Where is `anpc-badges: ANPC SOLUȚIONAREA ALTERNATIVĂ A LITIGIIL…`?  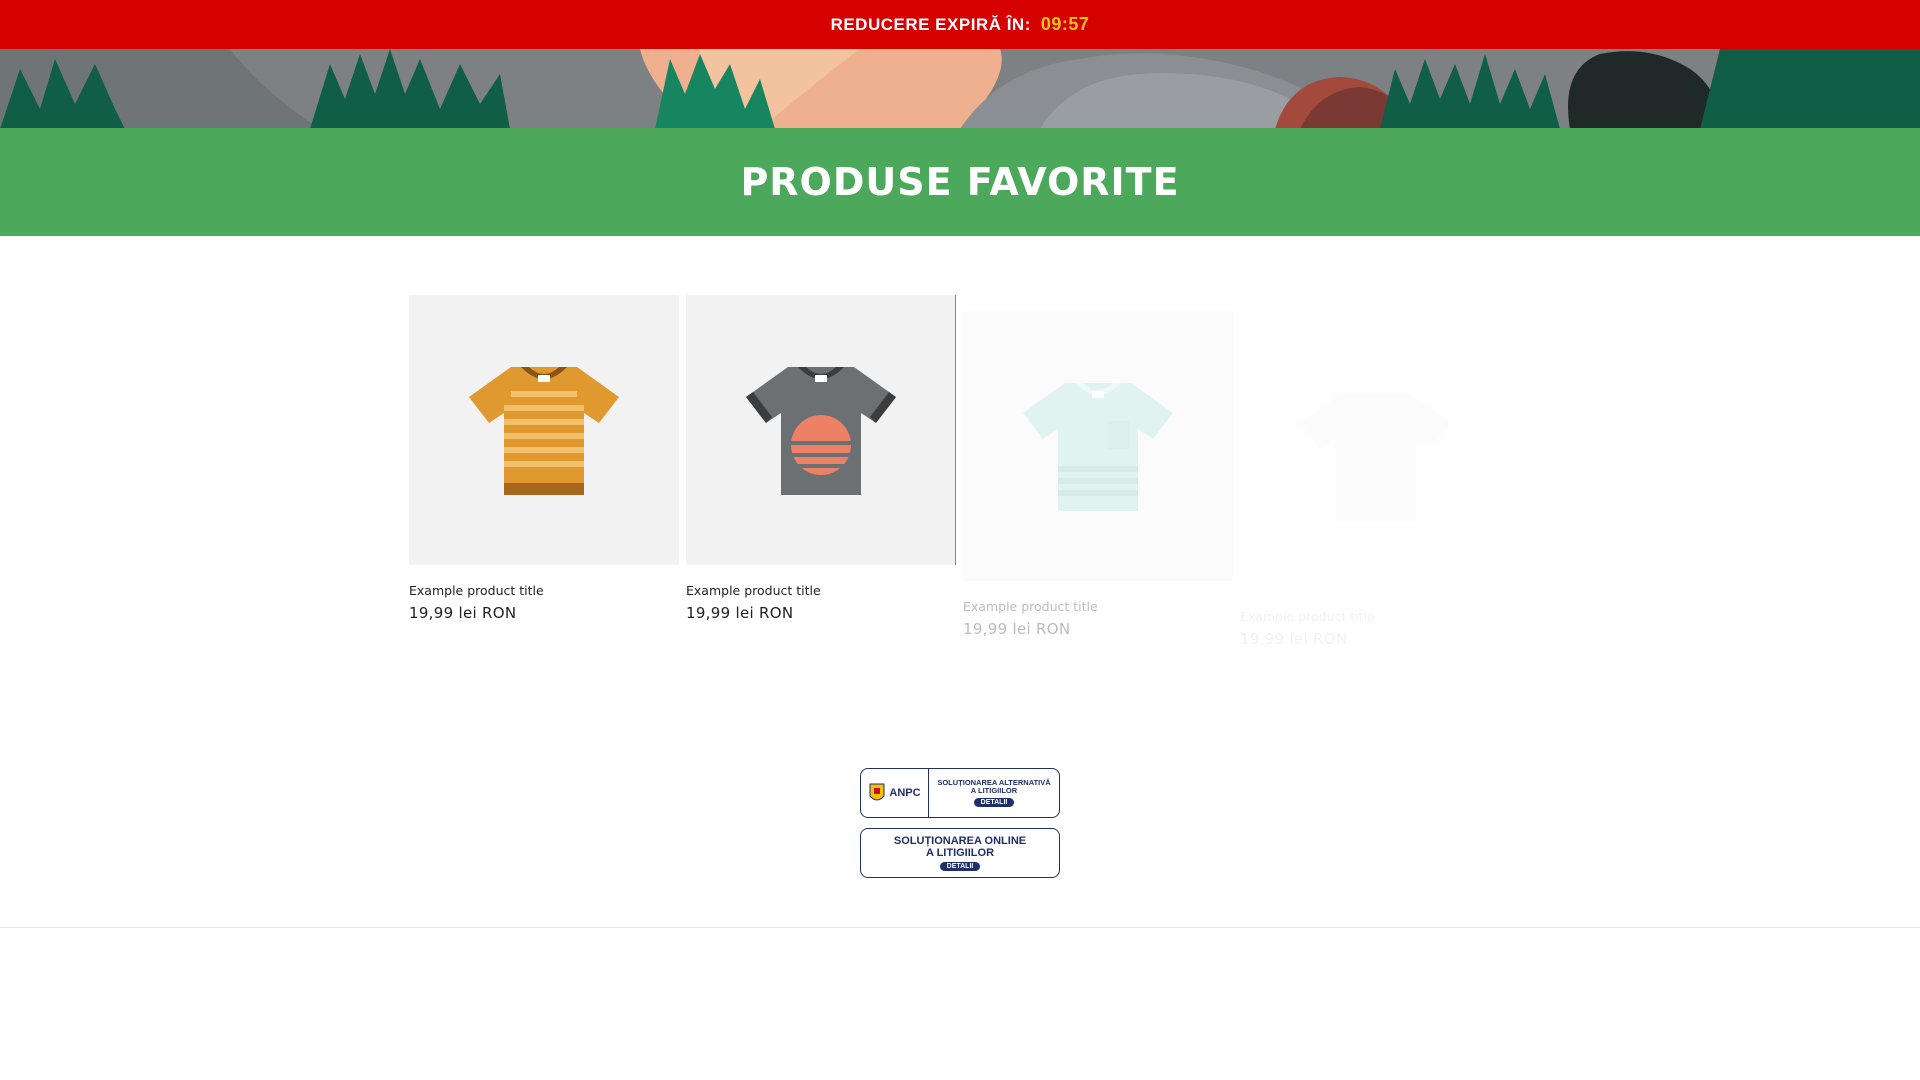
anpc-badges: ANPC SOLUȚIONAREA ALTERNATIVĂ A LITIGIIL… is located at coordinates (960, 828).